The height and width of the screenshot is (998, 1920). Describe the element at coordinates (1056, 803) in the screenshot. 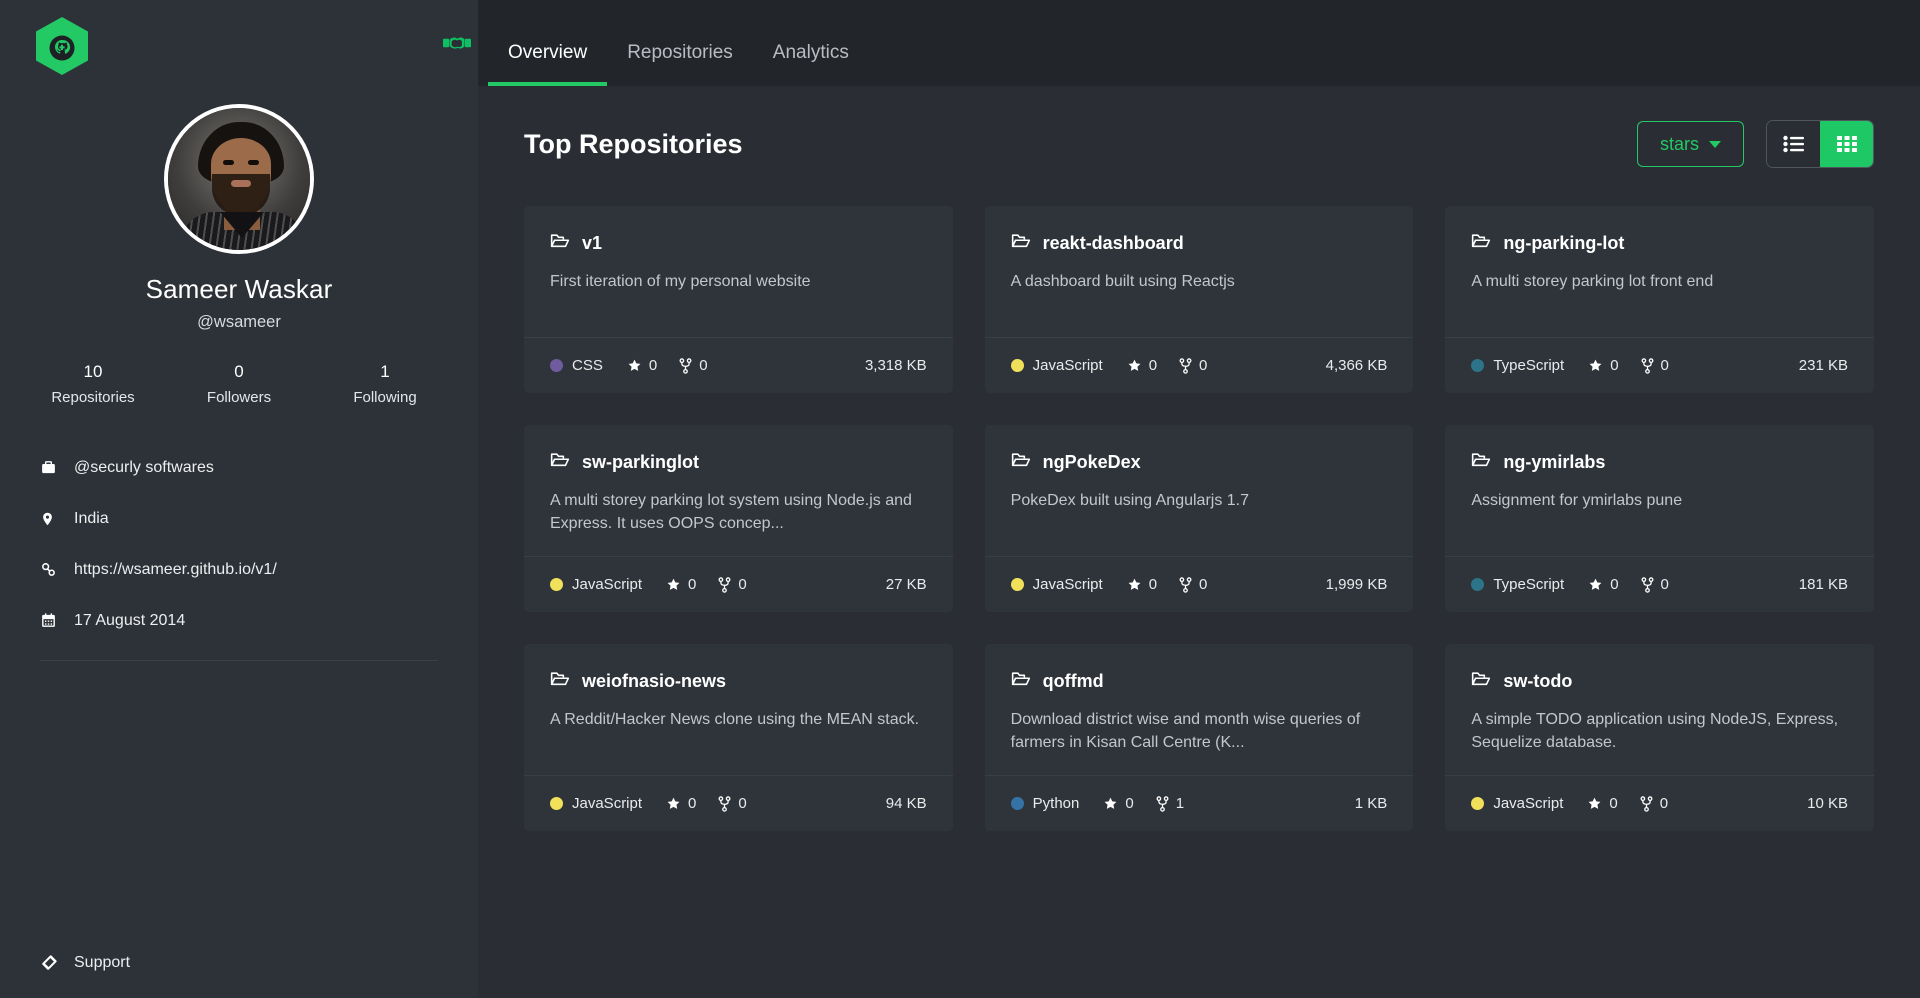

I see `language-name: Python` at that location.